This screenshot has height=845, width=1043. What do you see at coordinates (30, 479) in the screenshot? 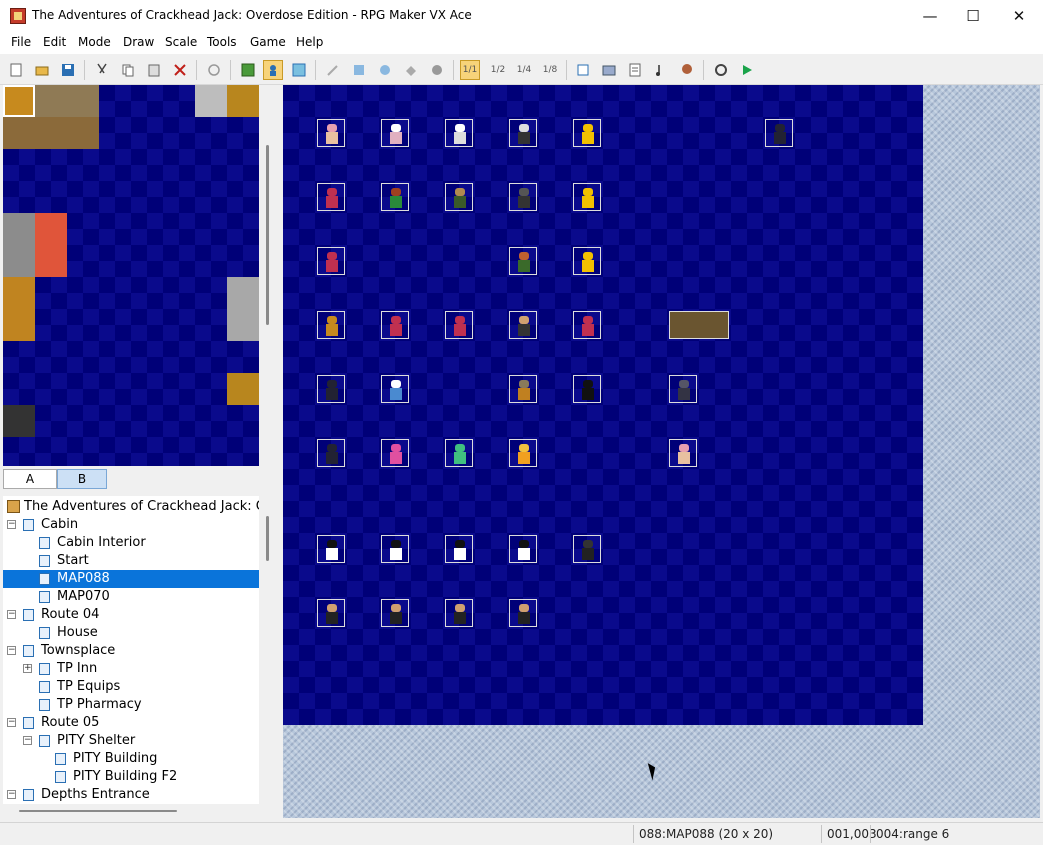
I see `tab-a: A` at bounding box center [30, 479].